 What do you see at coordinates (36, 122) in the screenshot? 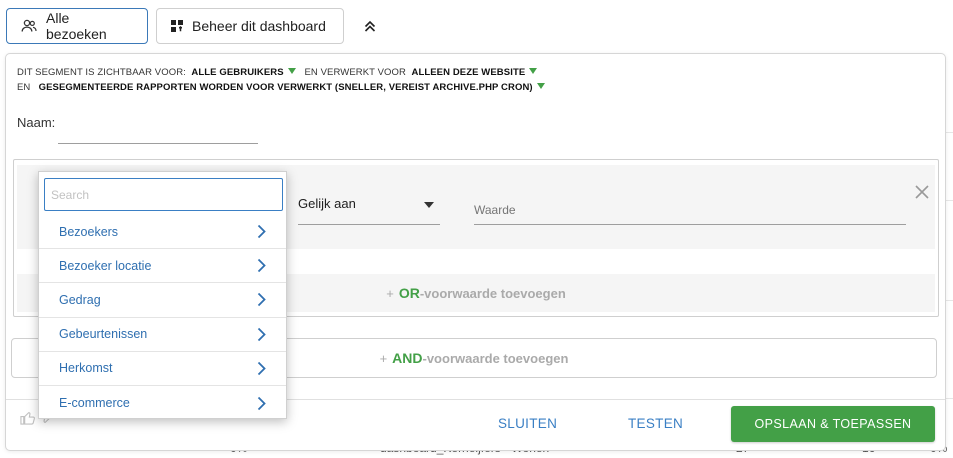
I see `name-label: Naam:` at bounding box center [36, 122].